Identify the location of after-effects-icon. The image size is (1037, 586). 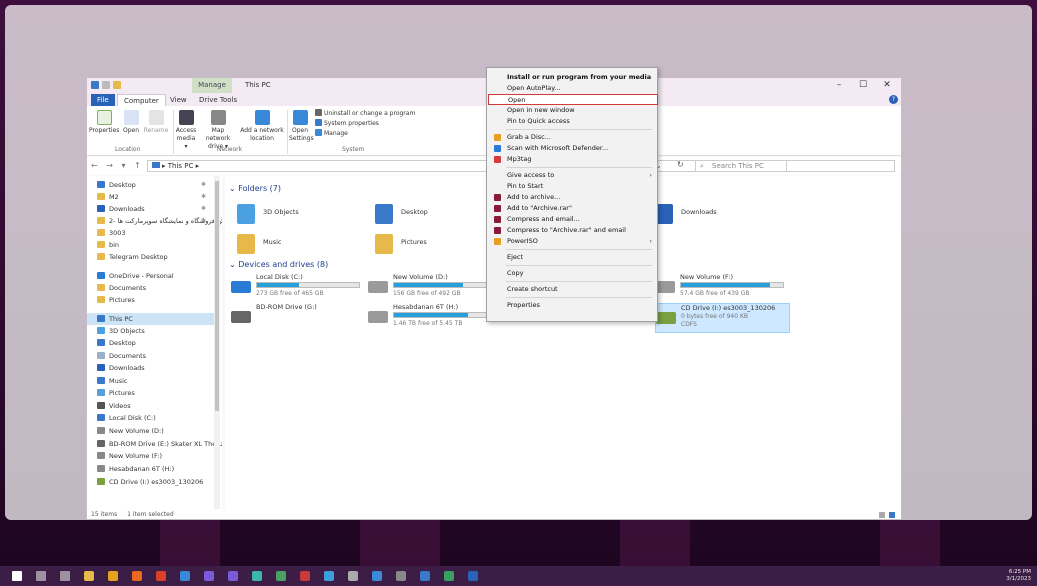
(233, 576).